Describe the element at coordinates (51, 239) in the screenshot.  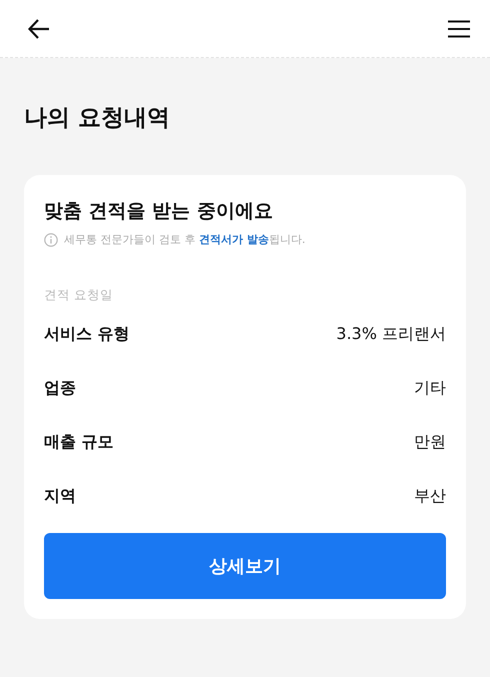
I see `info-icon` at that location.